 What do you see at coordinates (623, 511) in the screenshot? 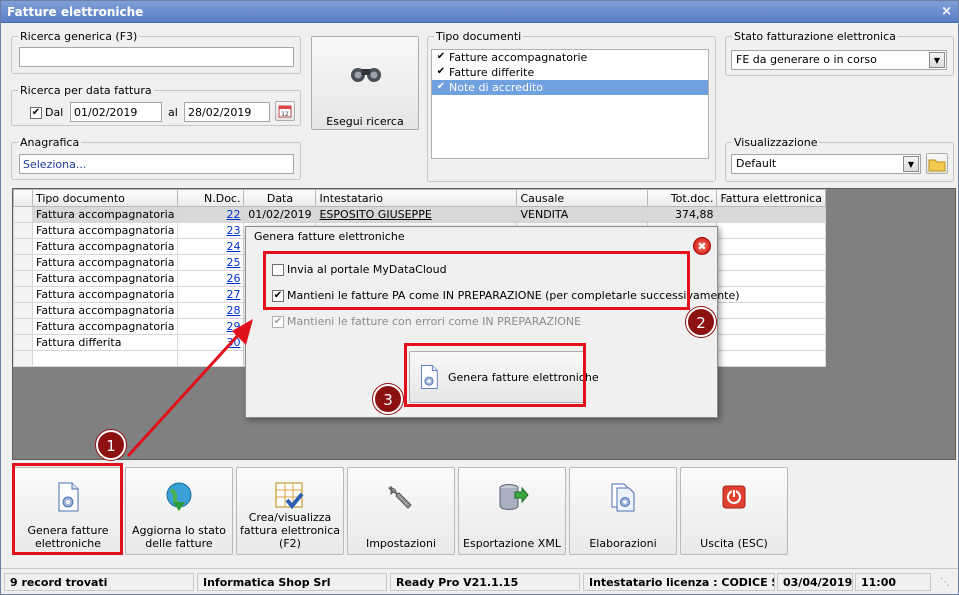
I see `elaborazioni-button: Elaborazioni` at bounding box center [623, 511].